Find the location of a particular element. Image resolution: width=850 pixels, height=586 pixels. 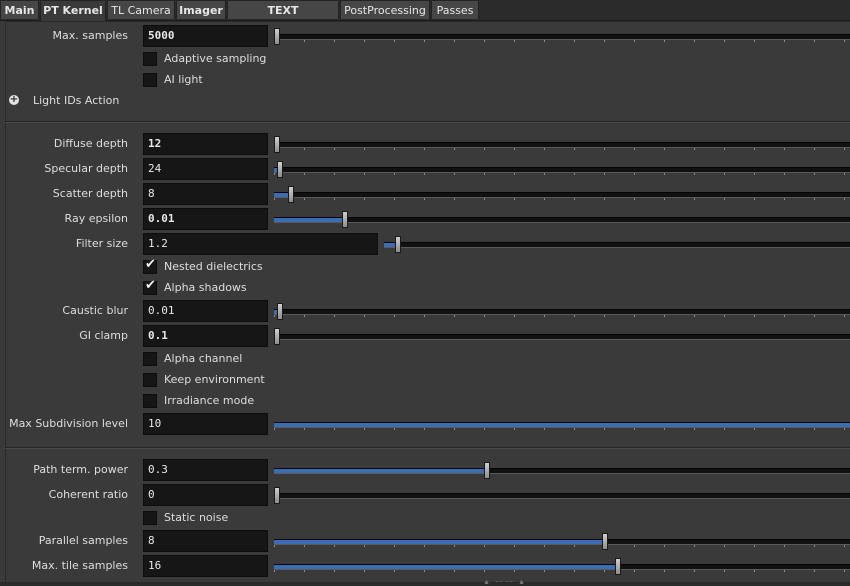

caustic-blur-slider is located at coordinates (562, 311).